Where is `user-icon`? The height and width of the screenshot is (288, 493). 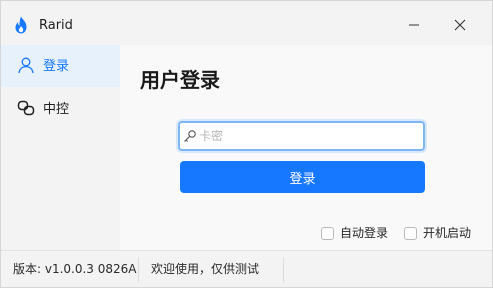
user-icon is located at coordinates (26, 65).